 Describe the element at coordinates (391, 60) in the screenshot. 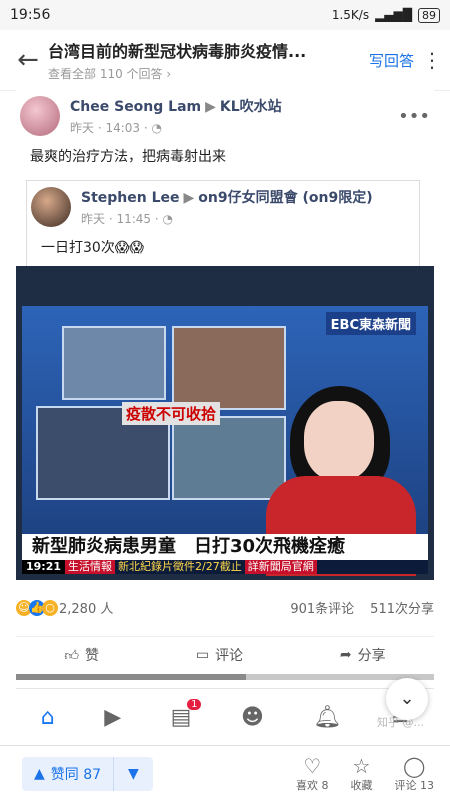

I see `write-answer-button: 写回答` at that location.